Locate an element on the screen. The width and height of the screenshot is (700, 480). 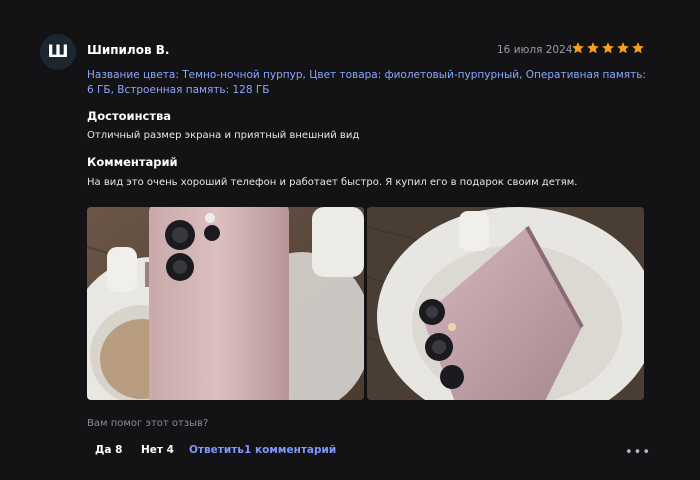
comment-heading: Комментарий is located at coordinates (132, 162).